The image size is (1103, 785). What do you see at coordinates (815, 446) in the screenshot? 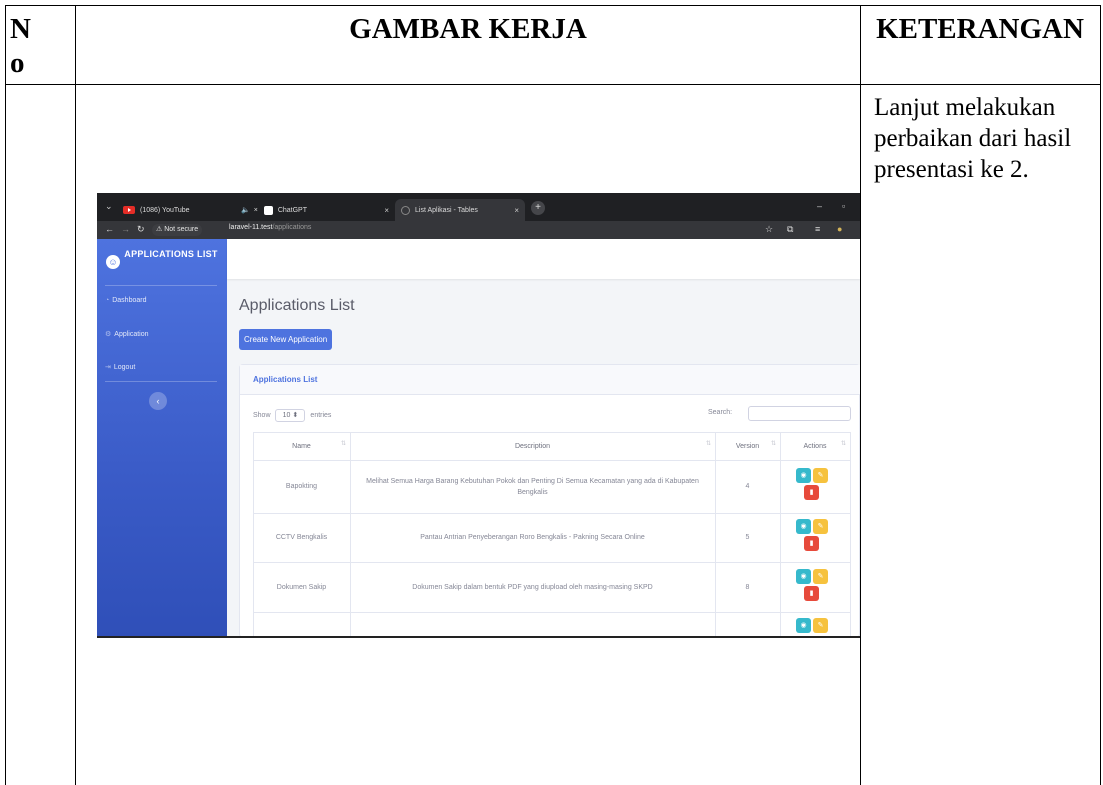
I see `column-header-actions: Actions` at bounding box center [815, 446].